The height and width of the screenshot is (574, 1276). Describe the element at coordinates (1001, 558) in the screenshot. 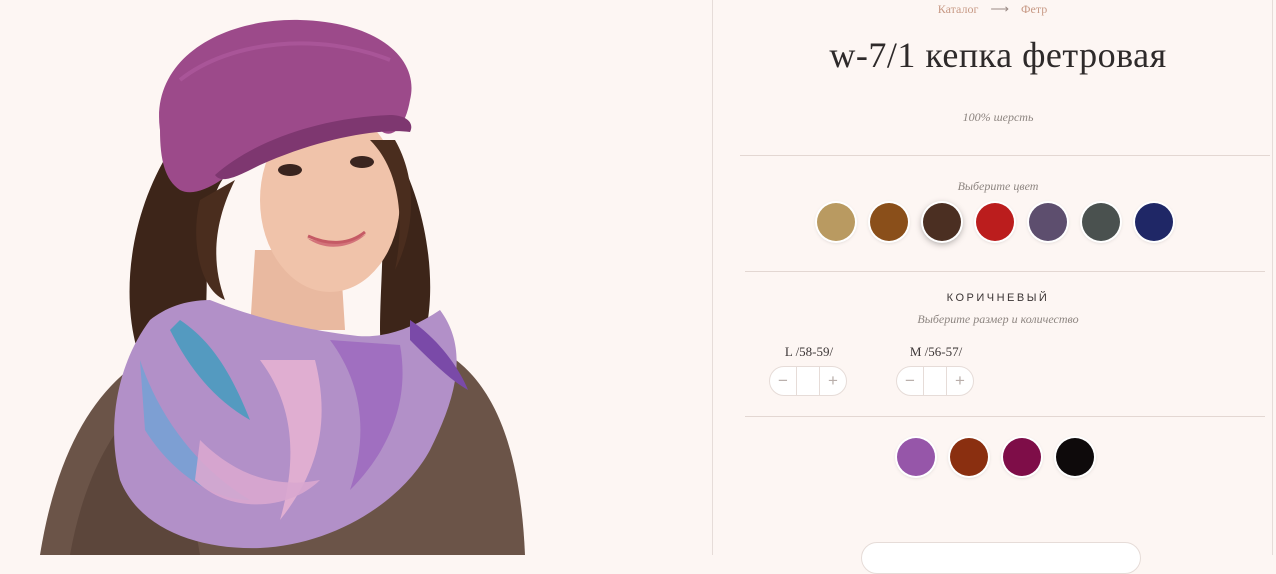

I see `add-to-cart-button` at that location.